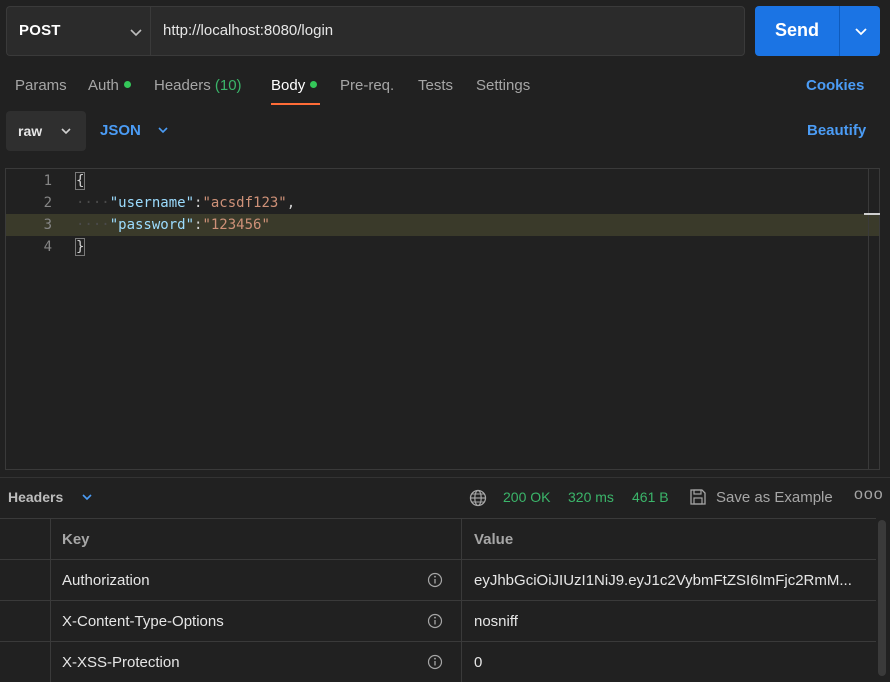  I want to click on more-options-icon: ooo, so click(869, 495).